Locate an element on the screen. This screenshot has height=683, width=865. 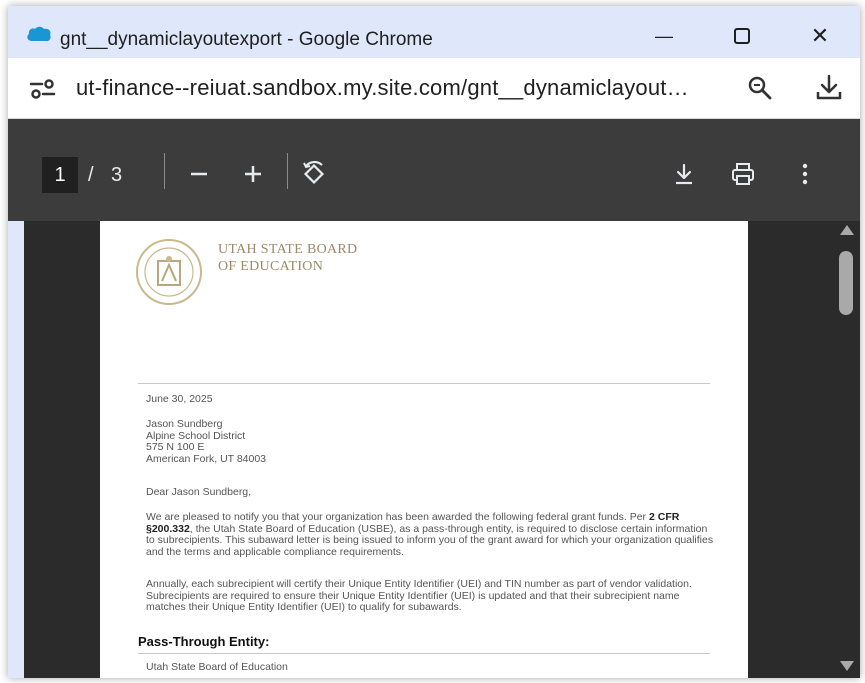
more-options-button is located at coordinates (805, 174).